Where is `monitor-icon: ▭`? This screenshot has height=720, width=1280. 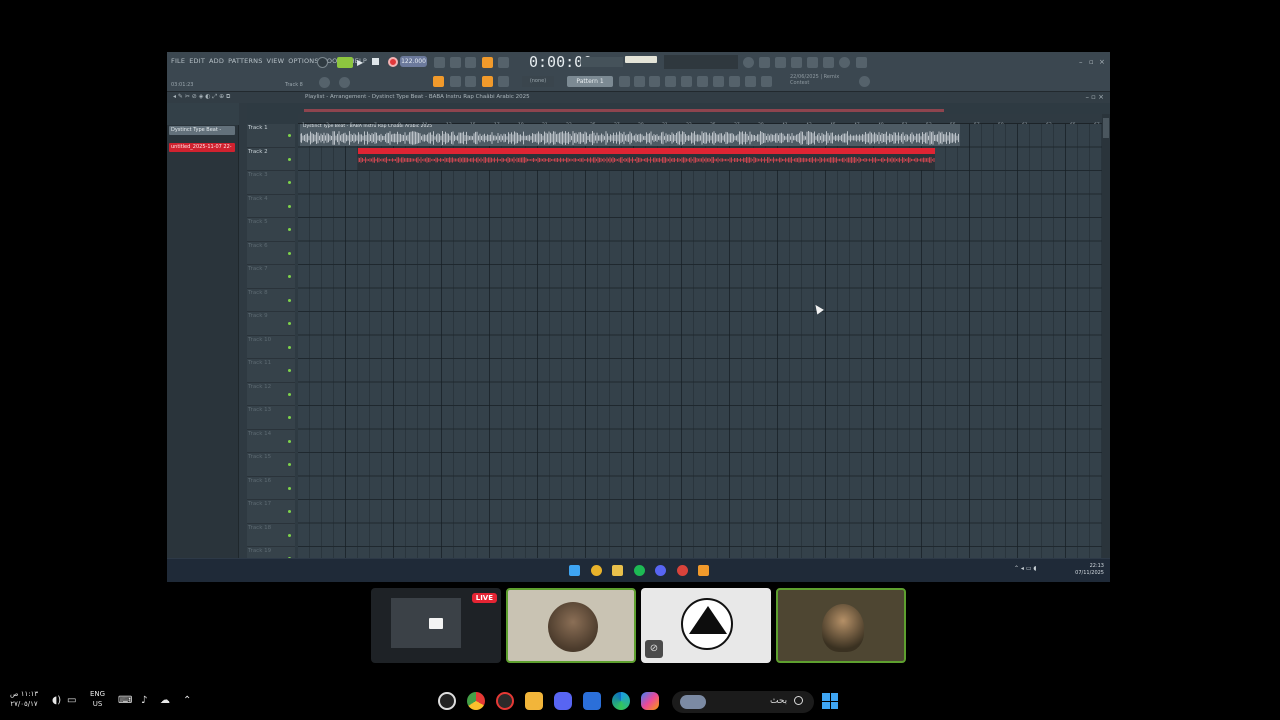
monitor-icon: ▭ is located at coordinates (71, 700).